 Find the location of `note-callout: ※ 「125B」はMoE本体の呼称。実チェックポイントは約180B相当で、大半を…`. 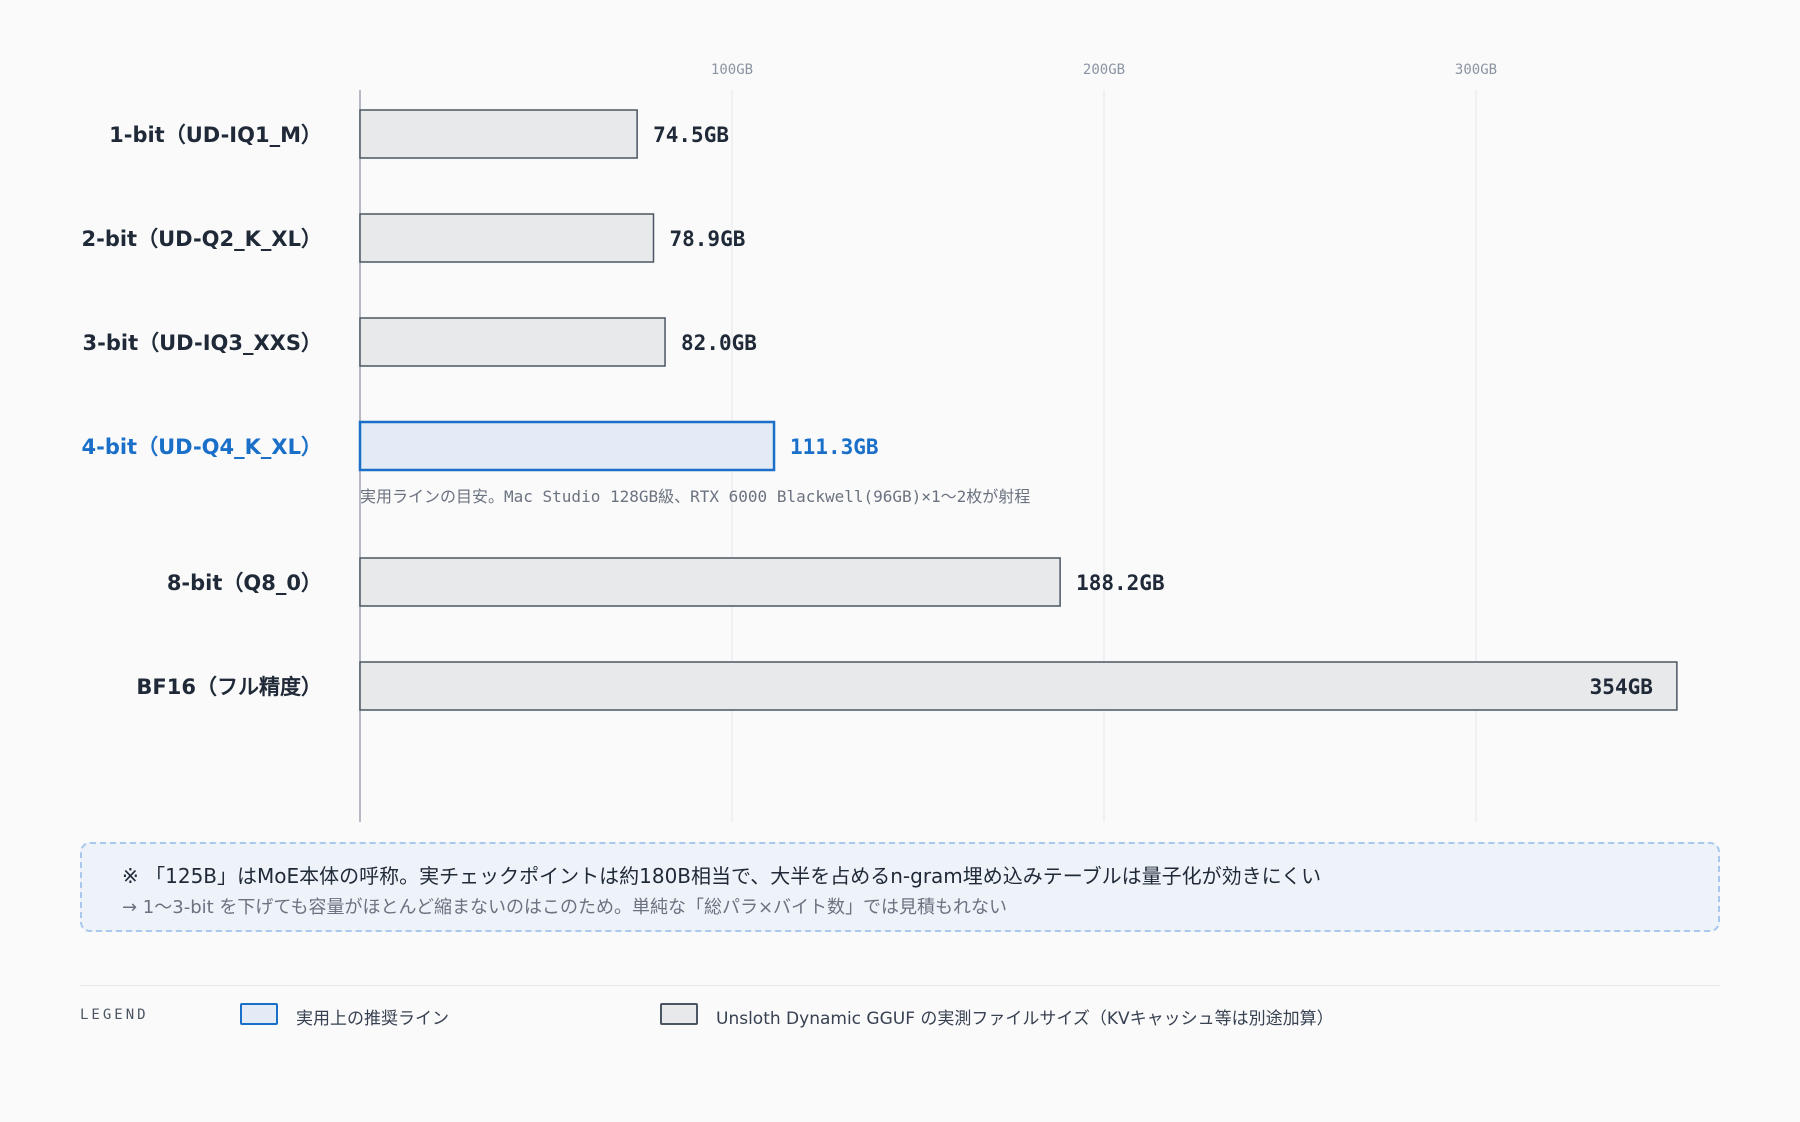

note-callout: ※ 「125B」はMoE本体の呼称。実チェックポイントは約180B相当で、大半を… is located at coordinates (900, 887).